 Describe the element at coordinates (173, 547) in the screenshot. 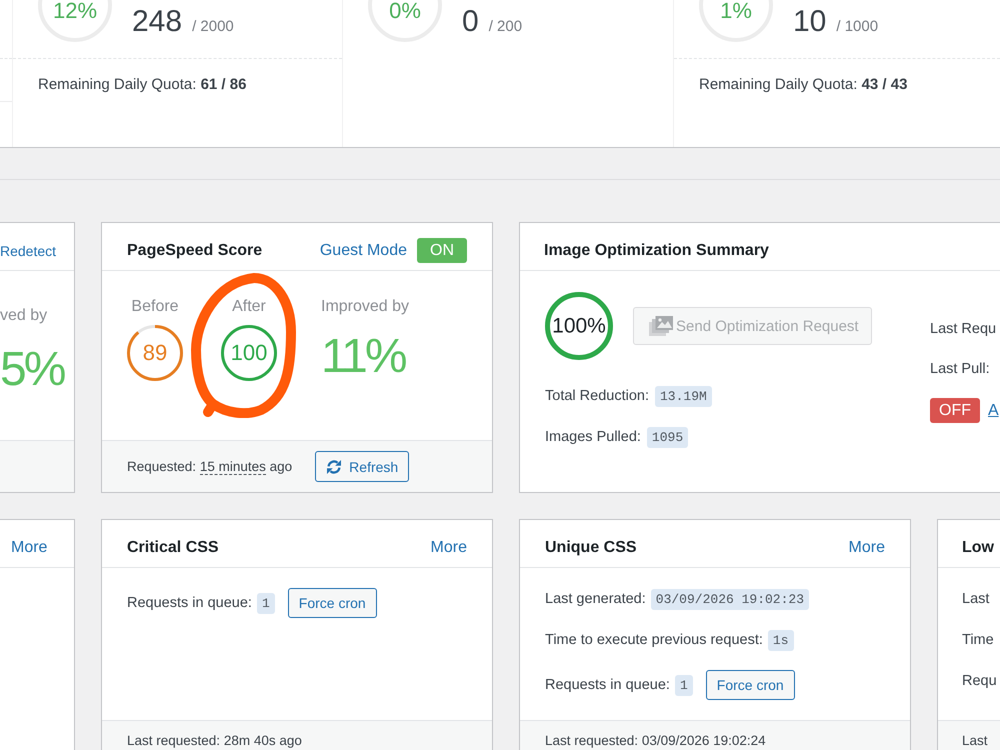

I see `card-title: Critical CSS` at that location.